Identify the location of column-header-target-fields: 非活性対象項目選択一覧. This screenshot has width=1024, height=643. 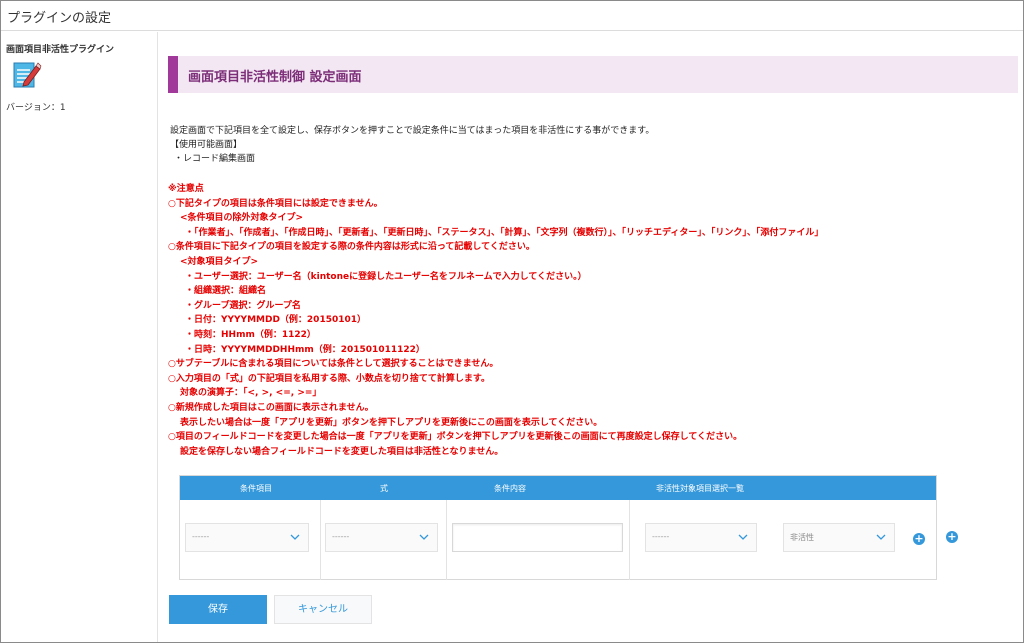
(700, 488).